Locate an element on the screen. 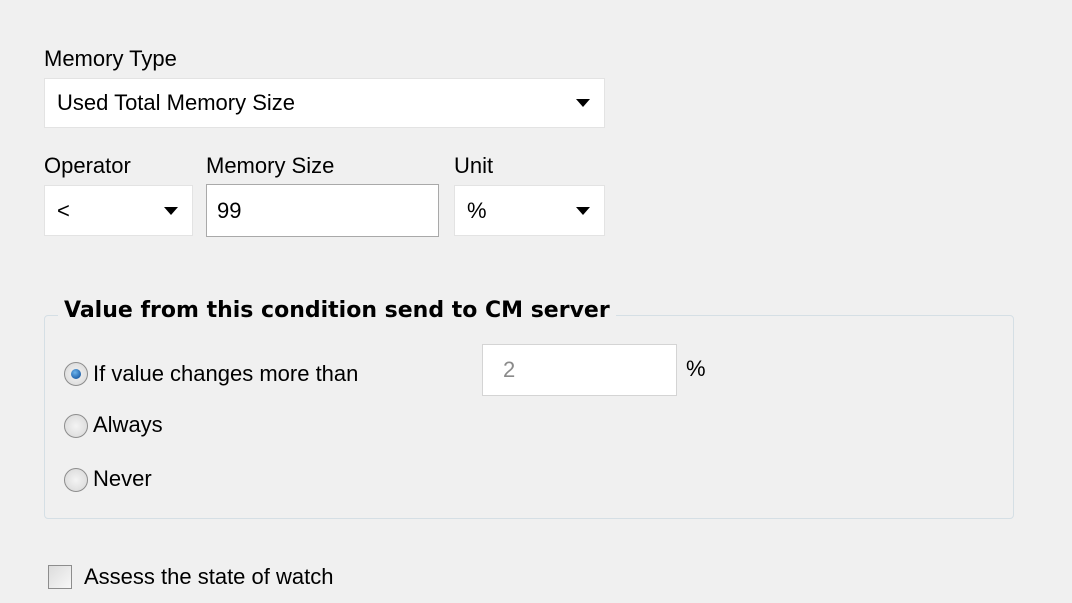 The height and width of the screenshot is (603, 1072). radio-never is located at coordinates (76, 480).